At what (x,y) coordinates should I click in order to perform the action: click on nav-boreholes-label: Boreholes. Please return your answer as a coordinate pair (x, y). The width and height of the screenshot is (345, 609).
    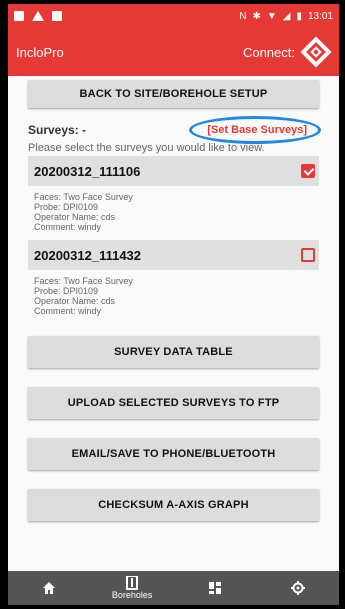
    Looking at the image, I should click on (132, 595).